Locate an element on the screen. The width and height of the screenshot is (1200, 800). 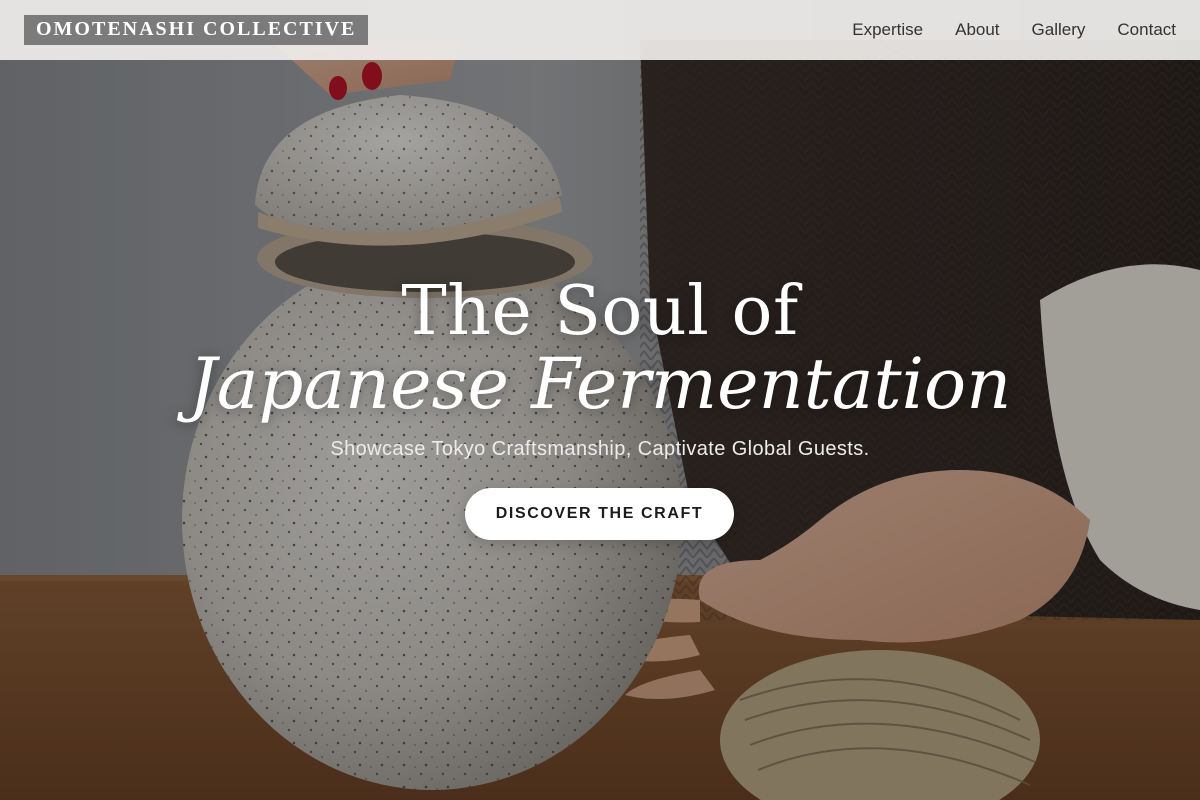
brand-logo-link: OMOTENASHI COLLECTIVE is located at coordinates (196, 30).